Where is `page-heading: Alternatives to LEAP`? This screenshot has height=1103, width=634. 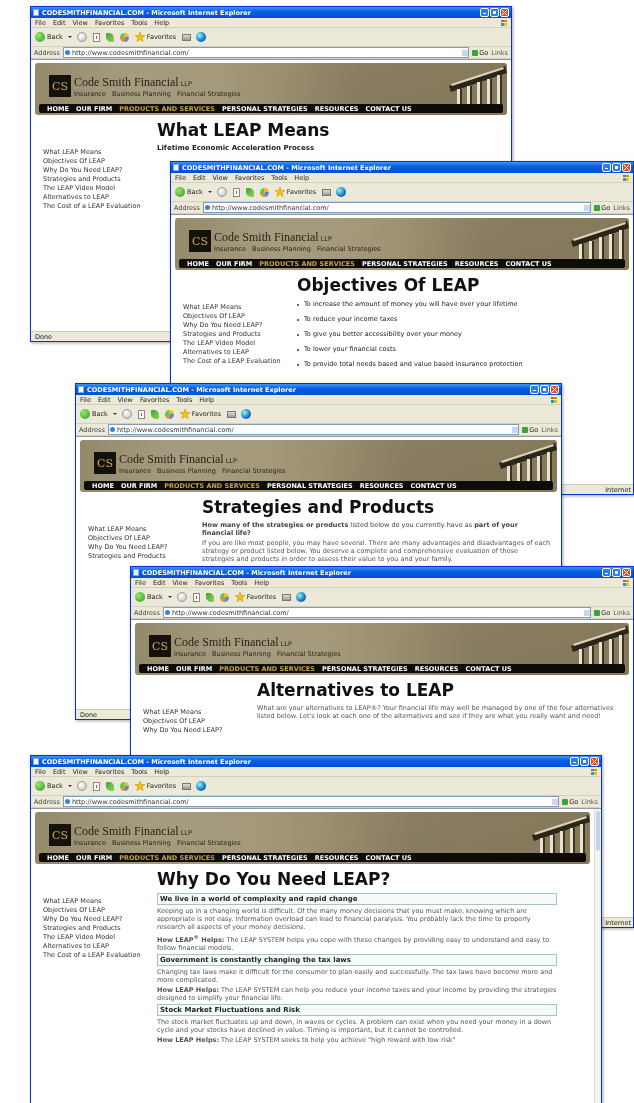
page-heading: Alternatives to LEAP is located at coordinates (356, 690).